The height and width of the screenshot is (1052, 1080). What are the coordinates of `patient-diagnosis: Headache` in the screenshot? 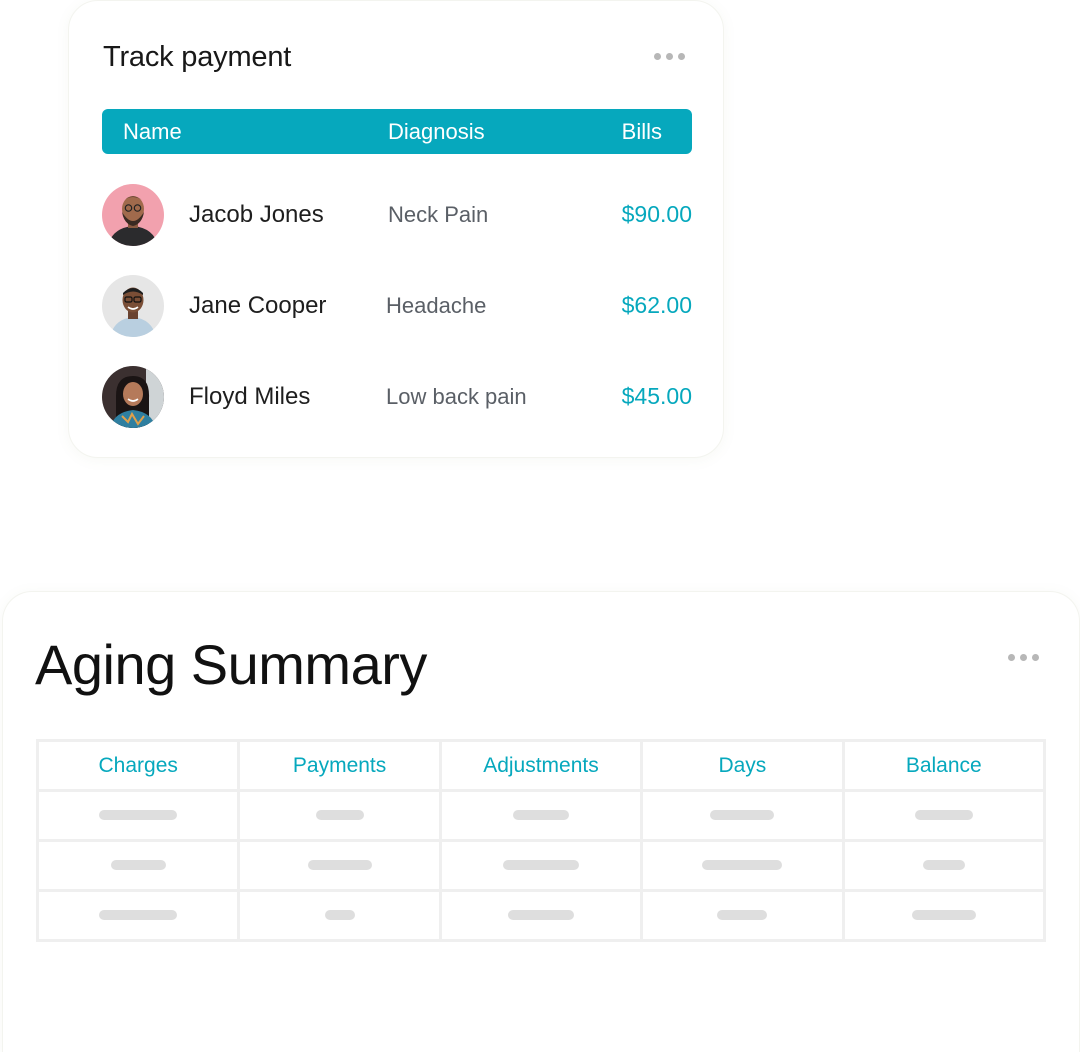 It's located at (436, 305).